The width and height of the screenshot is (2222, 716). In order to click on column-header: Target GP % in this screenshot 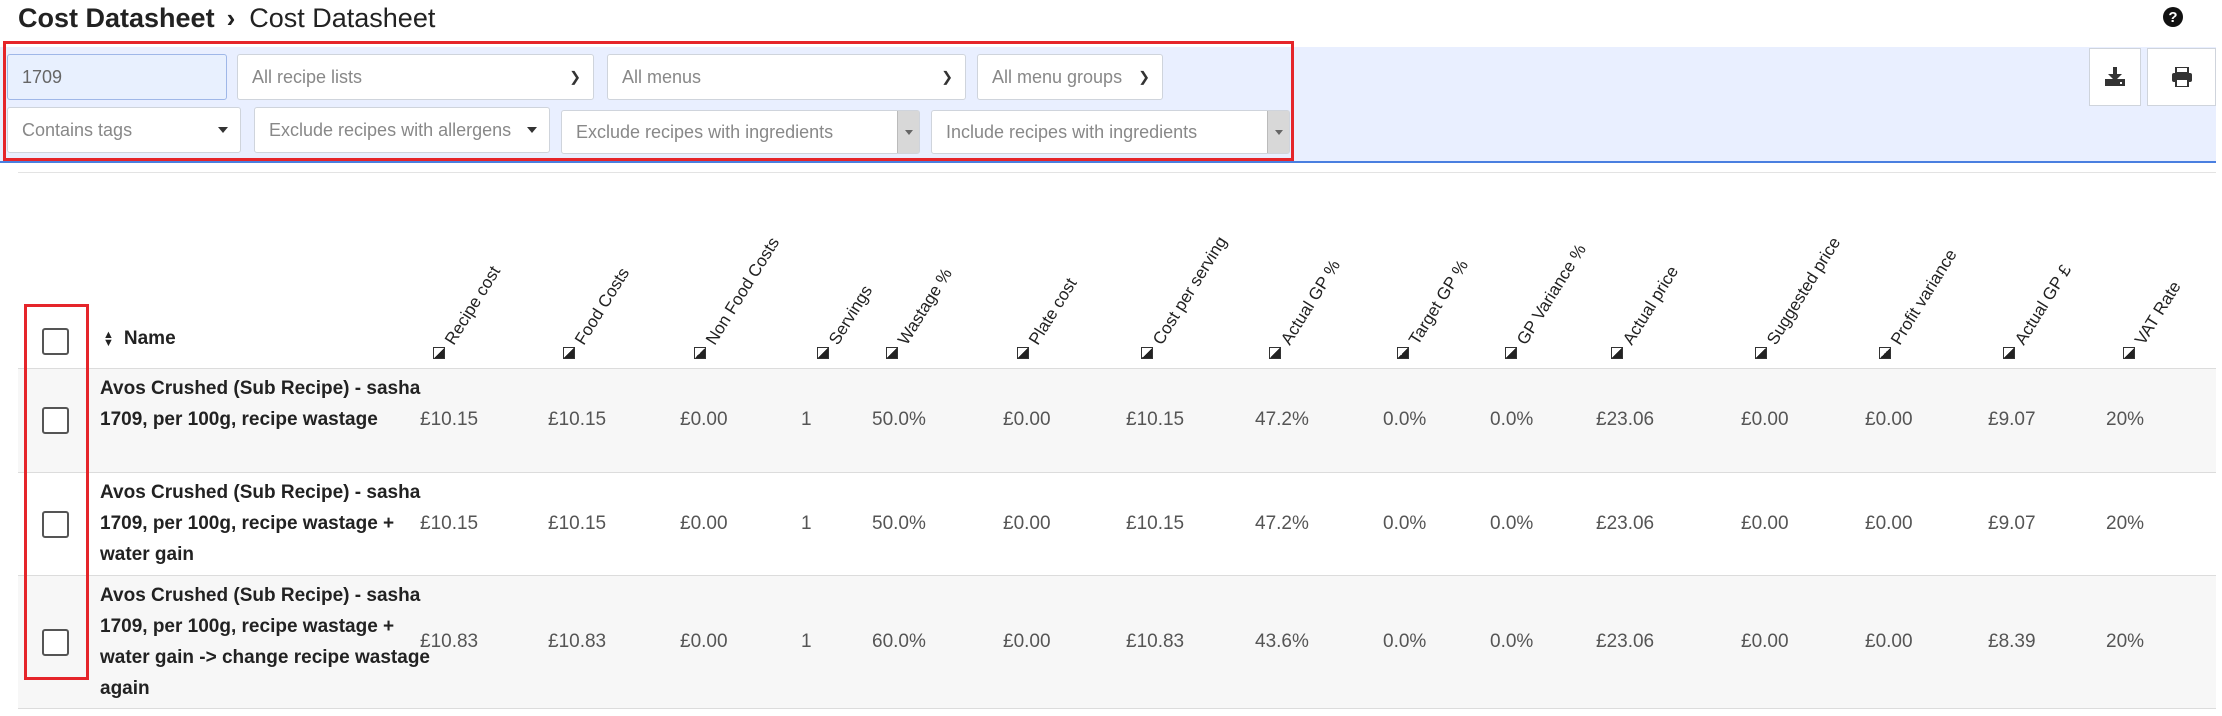, I will do `click(1439, 303)`.